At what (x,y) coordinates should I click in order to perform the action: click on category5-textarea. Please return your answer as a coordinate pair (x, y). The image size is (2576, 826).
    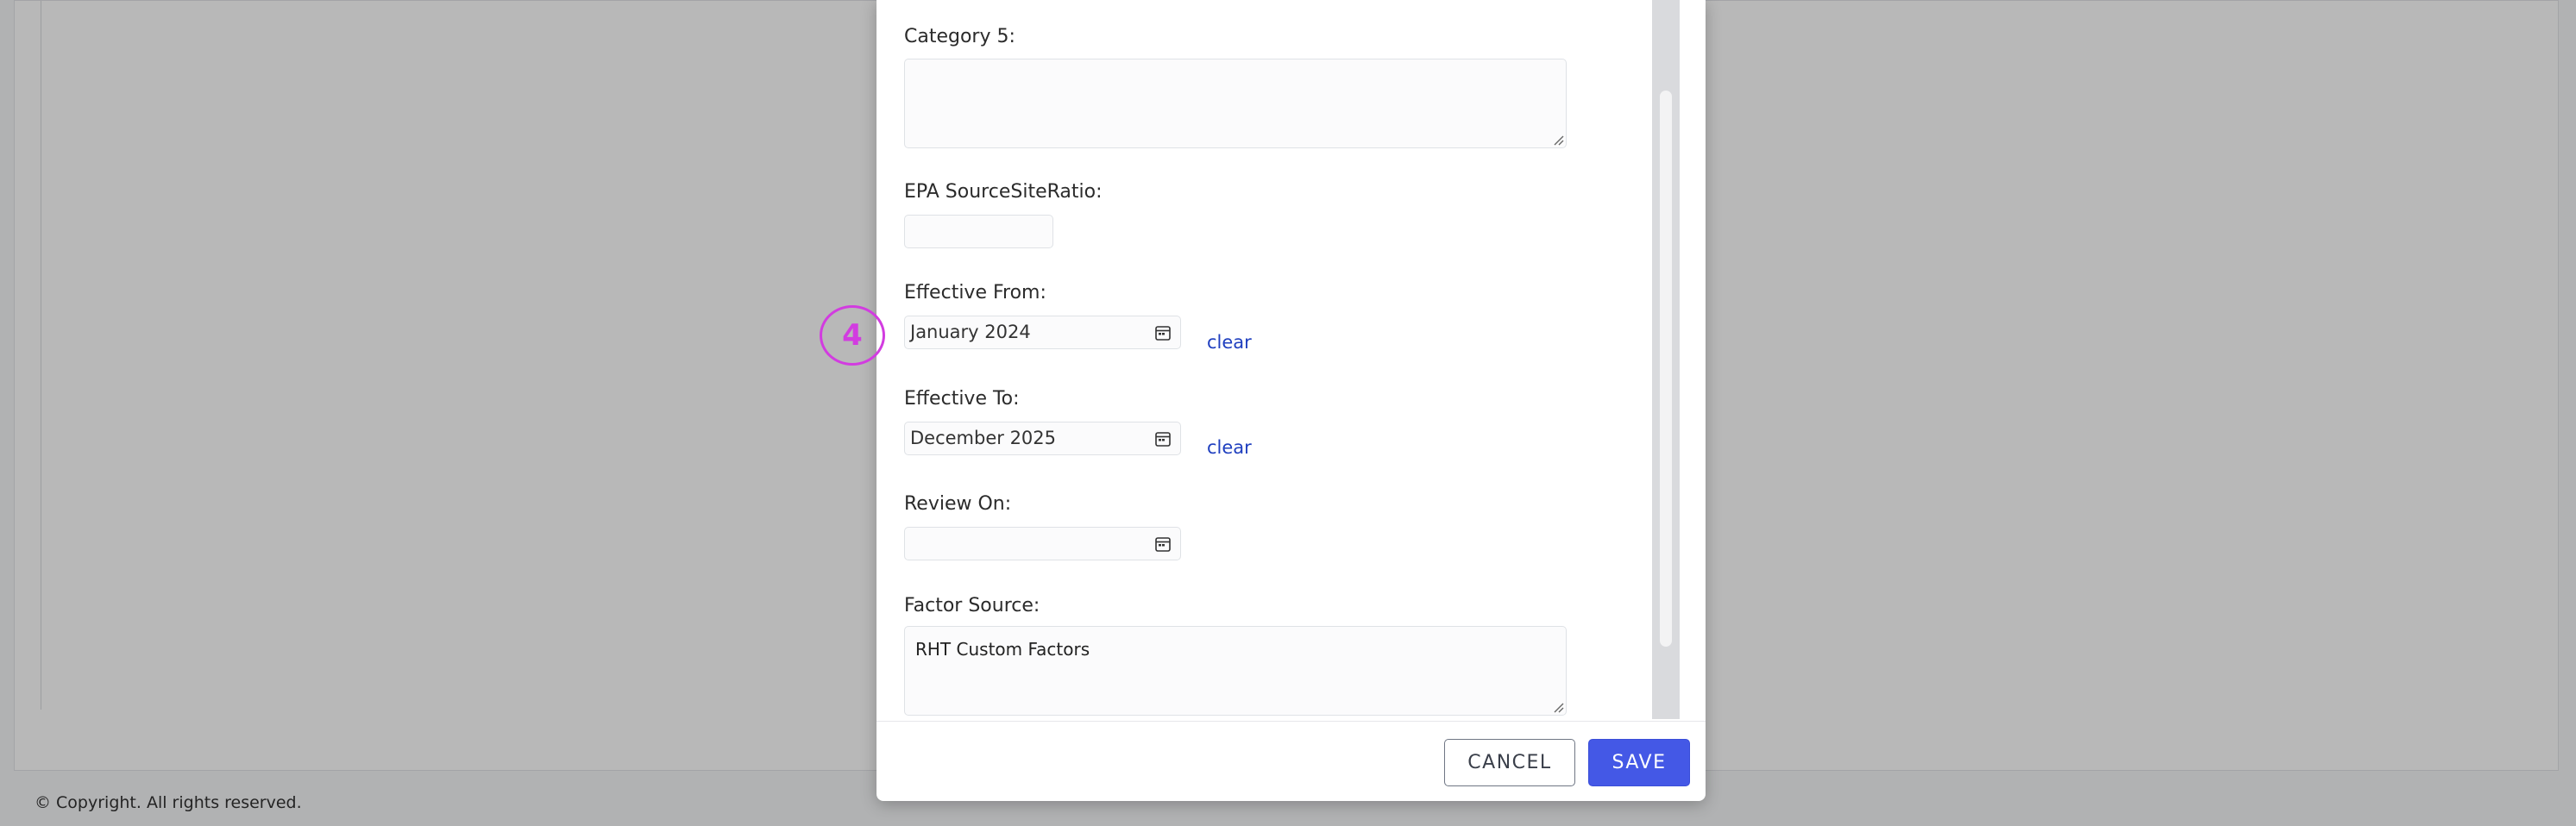
    Looking at the image, I should click on (1235, 103).